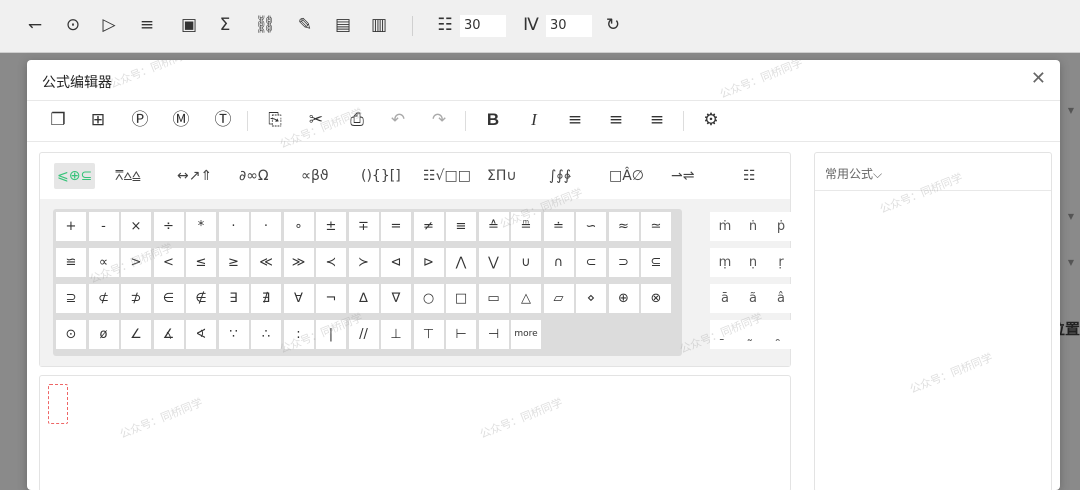 The image size is (1080, 490). I want to click on symbol-button: ≠, so click(428, 226).